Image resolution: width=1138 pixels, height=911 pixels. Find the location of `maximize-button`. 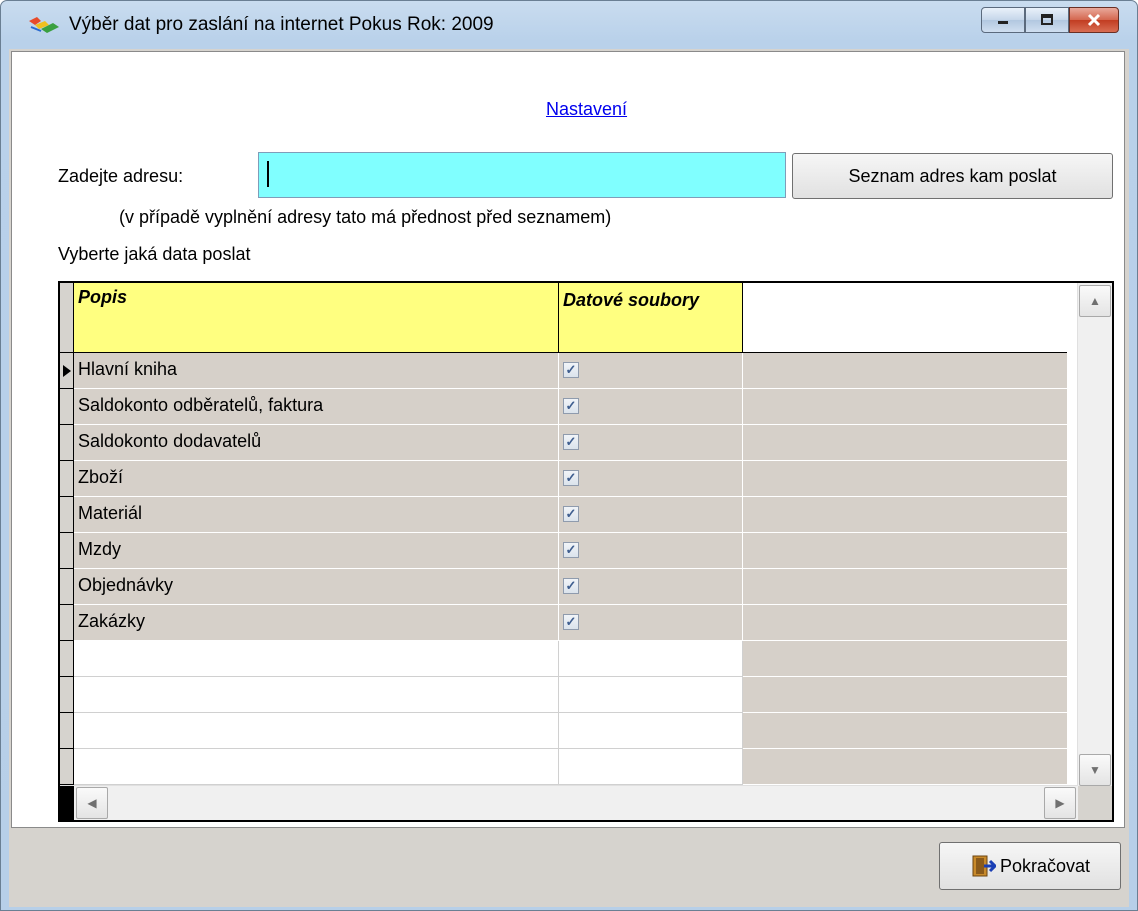

maximize-button is located at coordinates (1047, 20).